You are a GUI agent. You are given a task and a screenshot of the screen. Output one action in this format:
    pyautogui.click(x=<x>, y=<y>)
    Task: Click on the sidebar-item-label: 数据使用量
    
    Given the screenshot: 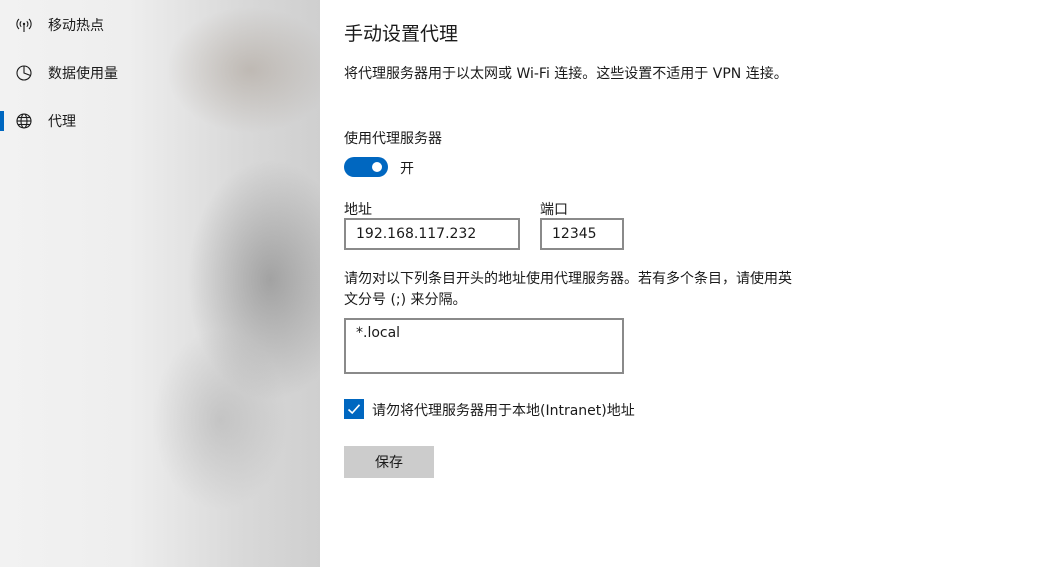 What is the action you would take?
    pyautogui.click(x=83, y=74)
    